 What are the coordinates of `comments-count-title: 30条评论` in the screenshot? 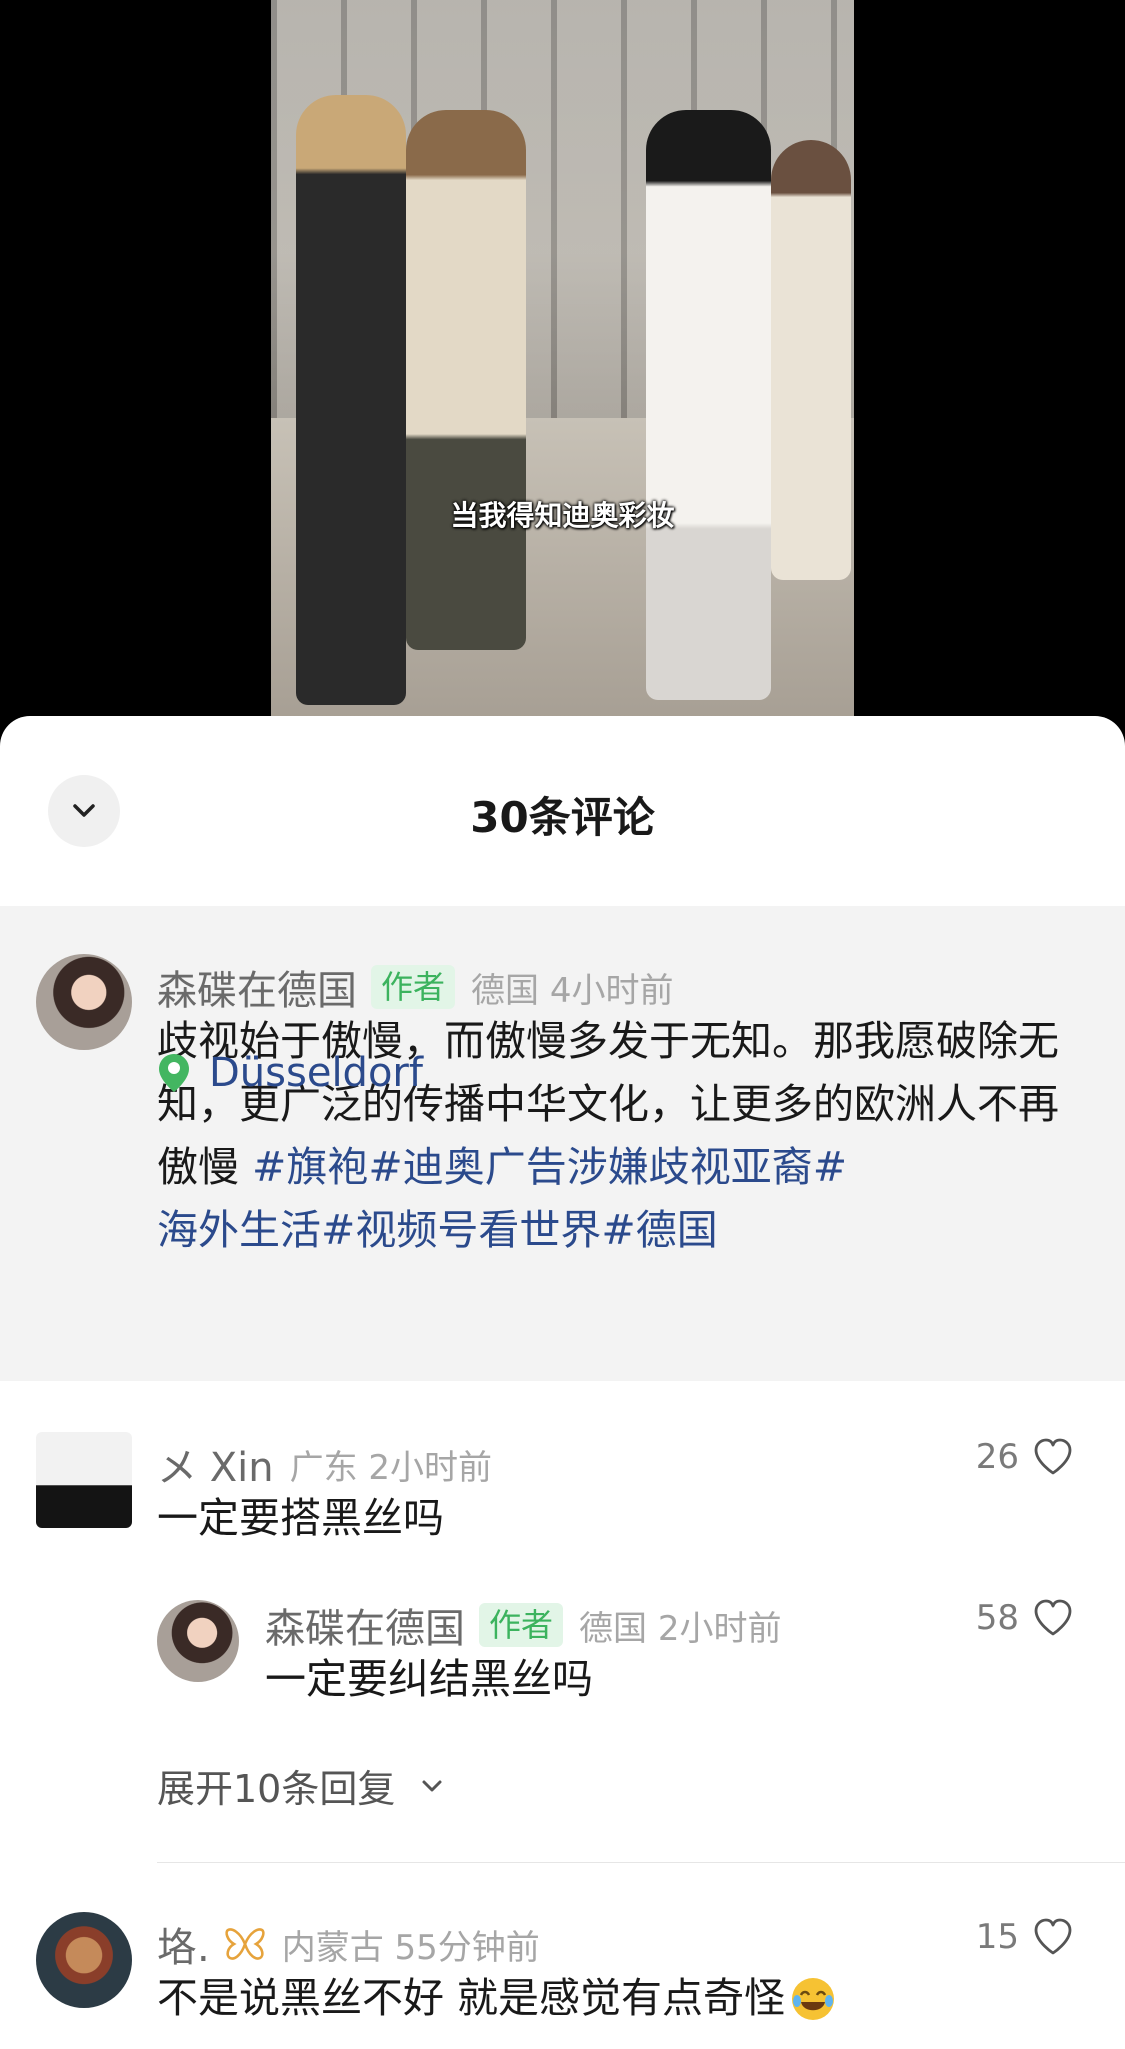 It's located at (562, 817).